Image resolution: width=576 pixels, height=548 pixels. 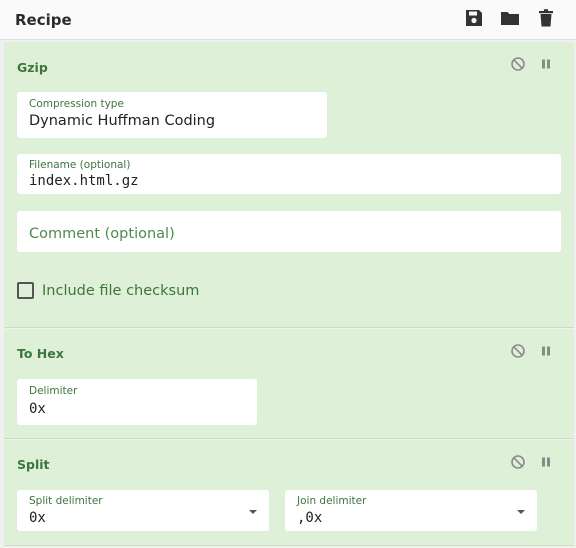 I want to click on delimiter-value: 0x, so click(x=37, y=409).